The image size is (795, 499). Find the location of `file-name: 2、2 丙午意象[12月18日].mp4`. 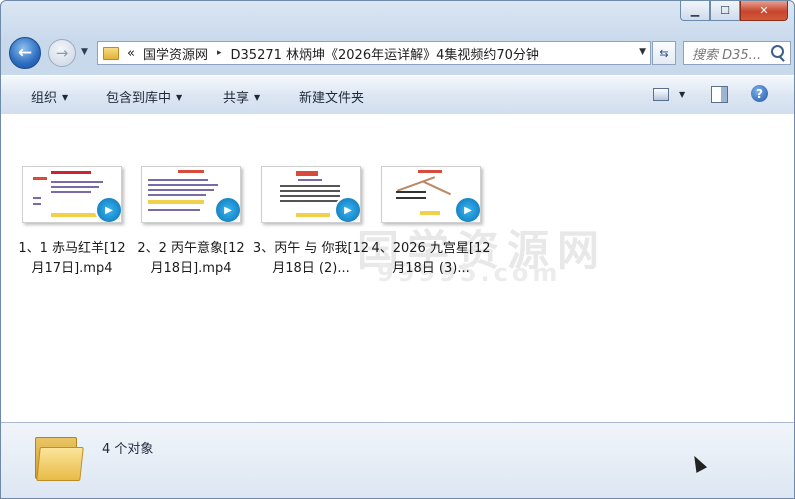

file-name: 2、2 丙午意象[12月18日].mp4 is located at coordinates (191, 258).